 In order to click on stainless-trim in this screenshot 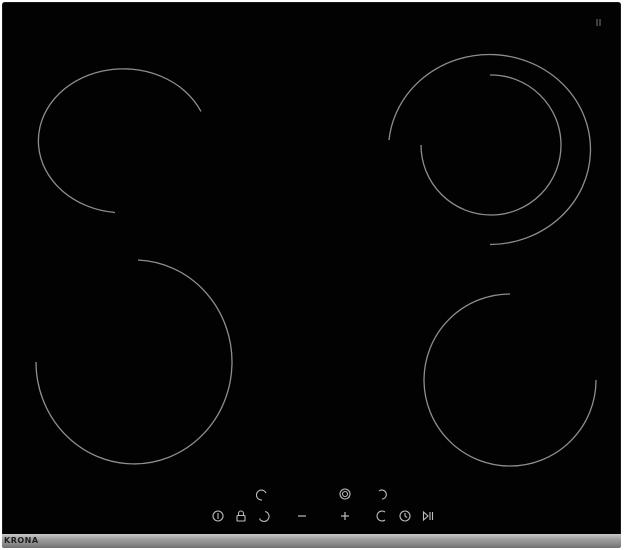, I will do `click(311, 541)`.